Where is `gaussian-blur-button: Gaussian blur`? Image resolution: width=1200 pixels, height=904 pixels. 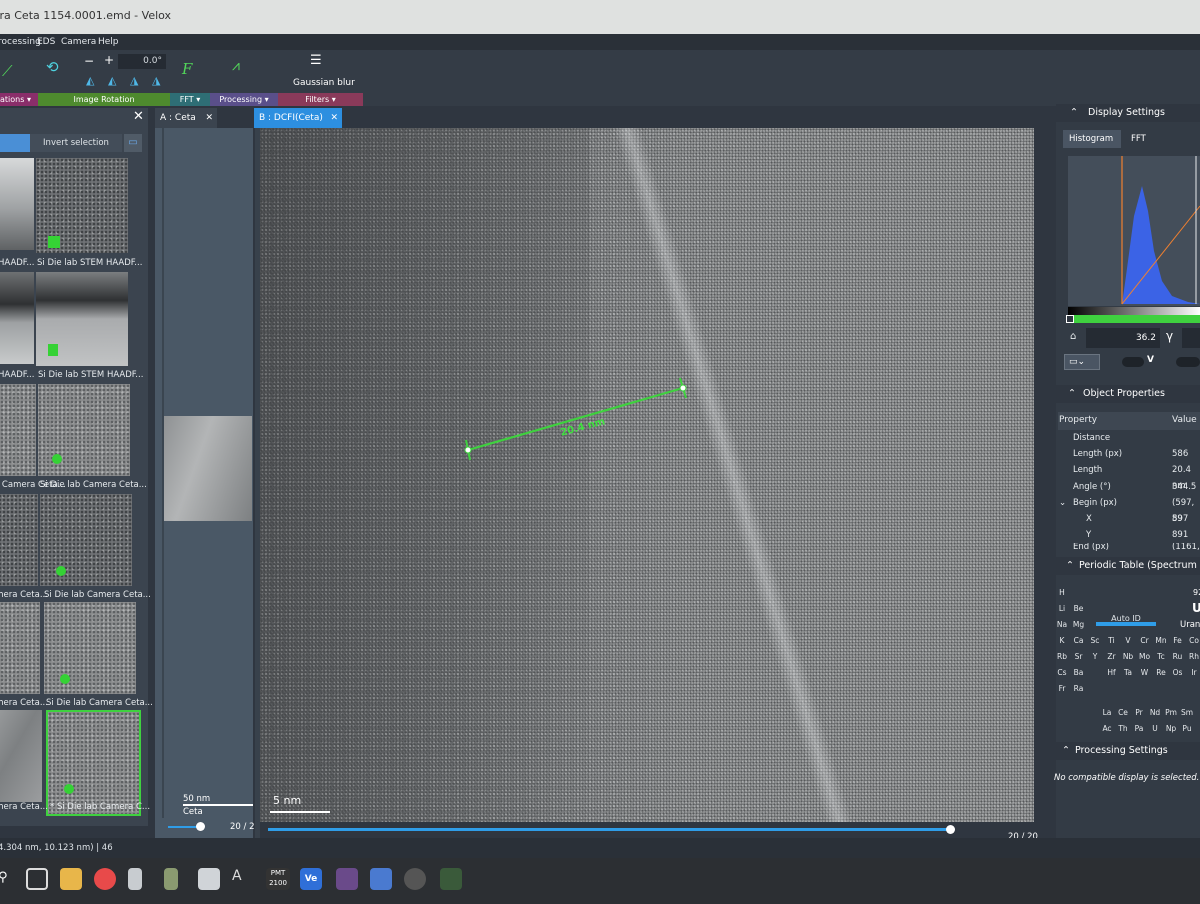
gaussian-blur-button: Gaussian blur is located at coordinates (324, 83).